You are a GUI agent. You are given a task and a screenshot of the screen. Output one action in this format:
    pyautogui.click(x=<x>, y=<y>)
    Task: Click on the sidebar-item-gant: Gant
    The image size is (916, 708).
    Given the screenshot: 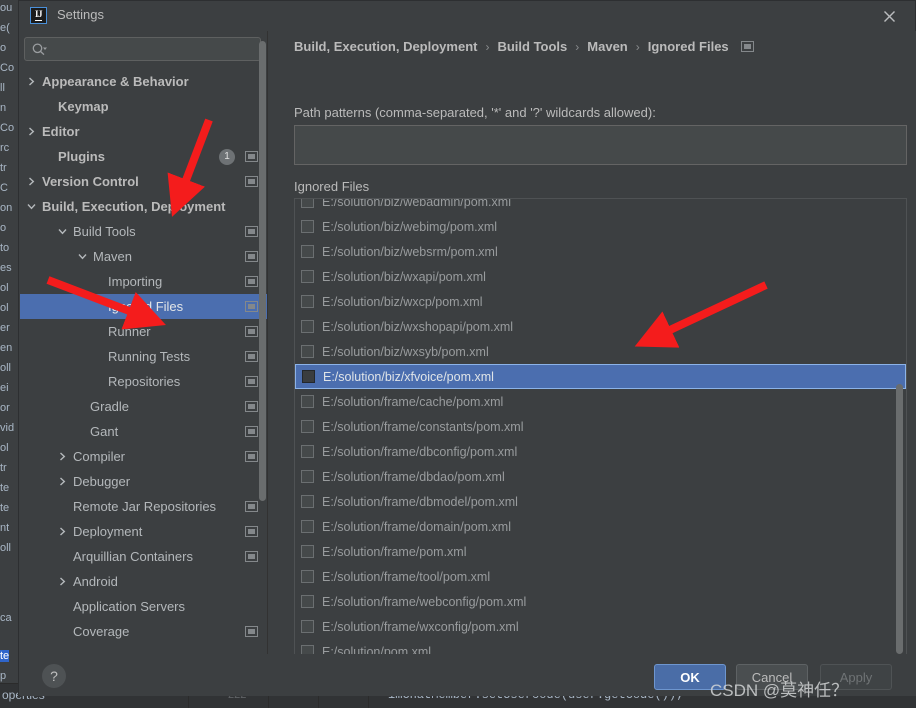 What is the action you would take?
    pyautogui.click(x=144, y=431)
    